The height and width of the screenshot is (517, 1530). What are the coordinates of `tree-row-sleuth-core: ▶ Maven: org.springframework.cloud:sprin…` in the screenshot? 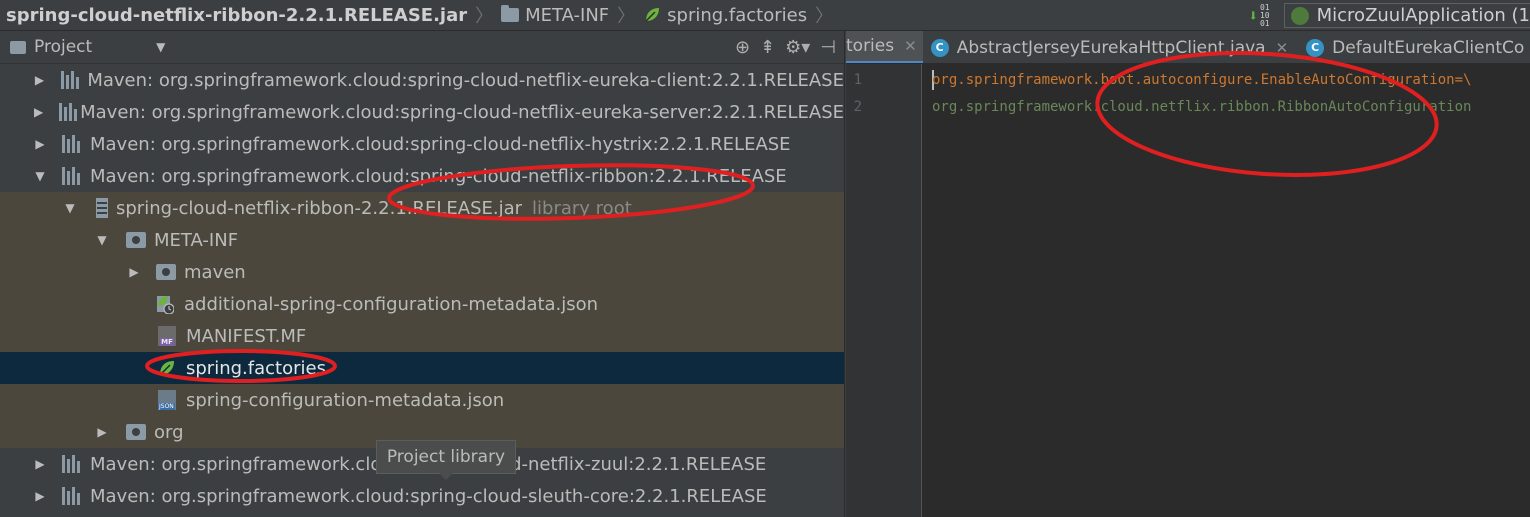 It's located at (422, 496).